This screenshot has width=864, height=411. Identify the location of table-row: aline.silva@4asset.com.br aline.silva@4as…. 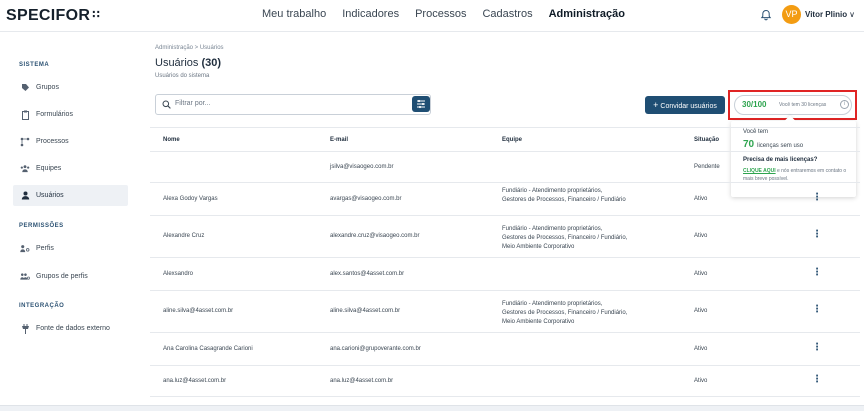
(505, 312).